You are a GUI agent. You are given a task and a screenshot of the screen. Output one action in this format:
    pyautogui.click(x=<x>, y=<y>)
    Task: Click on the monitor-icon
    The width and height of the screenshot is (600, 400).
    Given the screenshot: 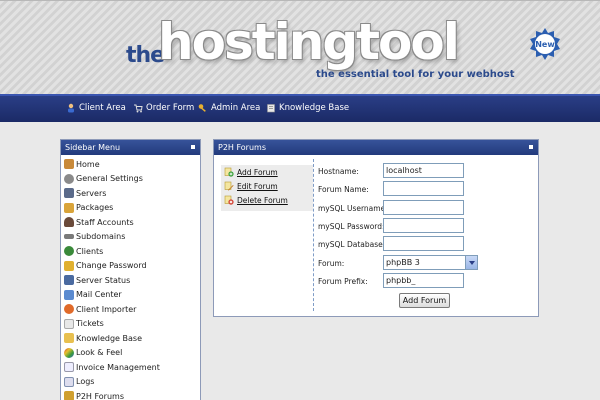 What is the action you would take?
    pyautogui.click(x=69, y=280)
    